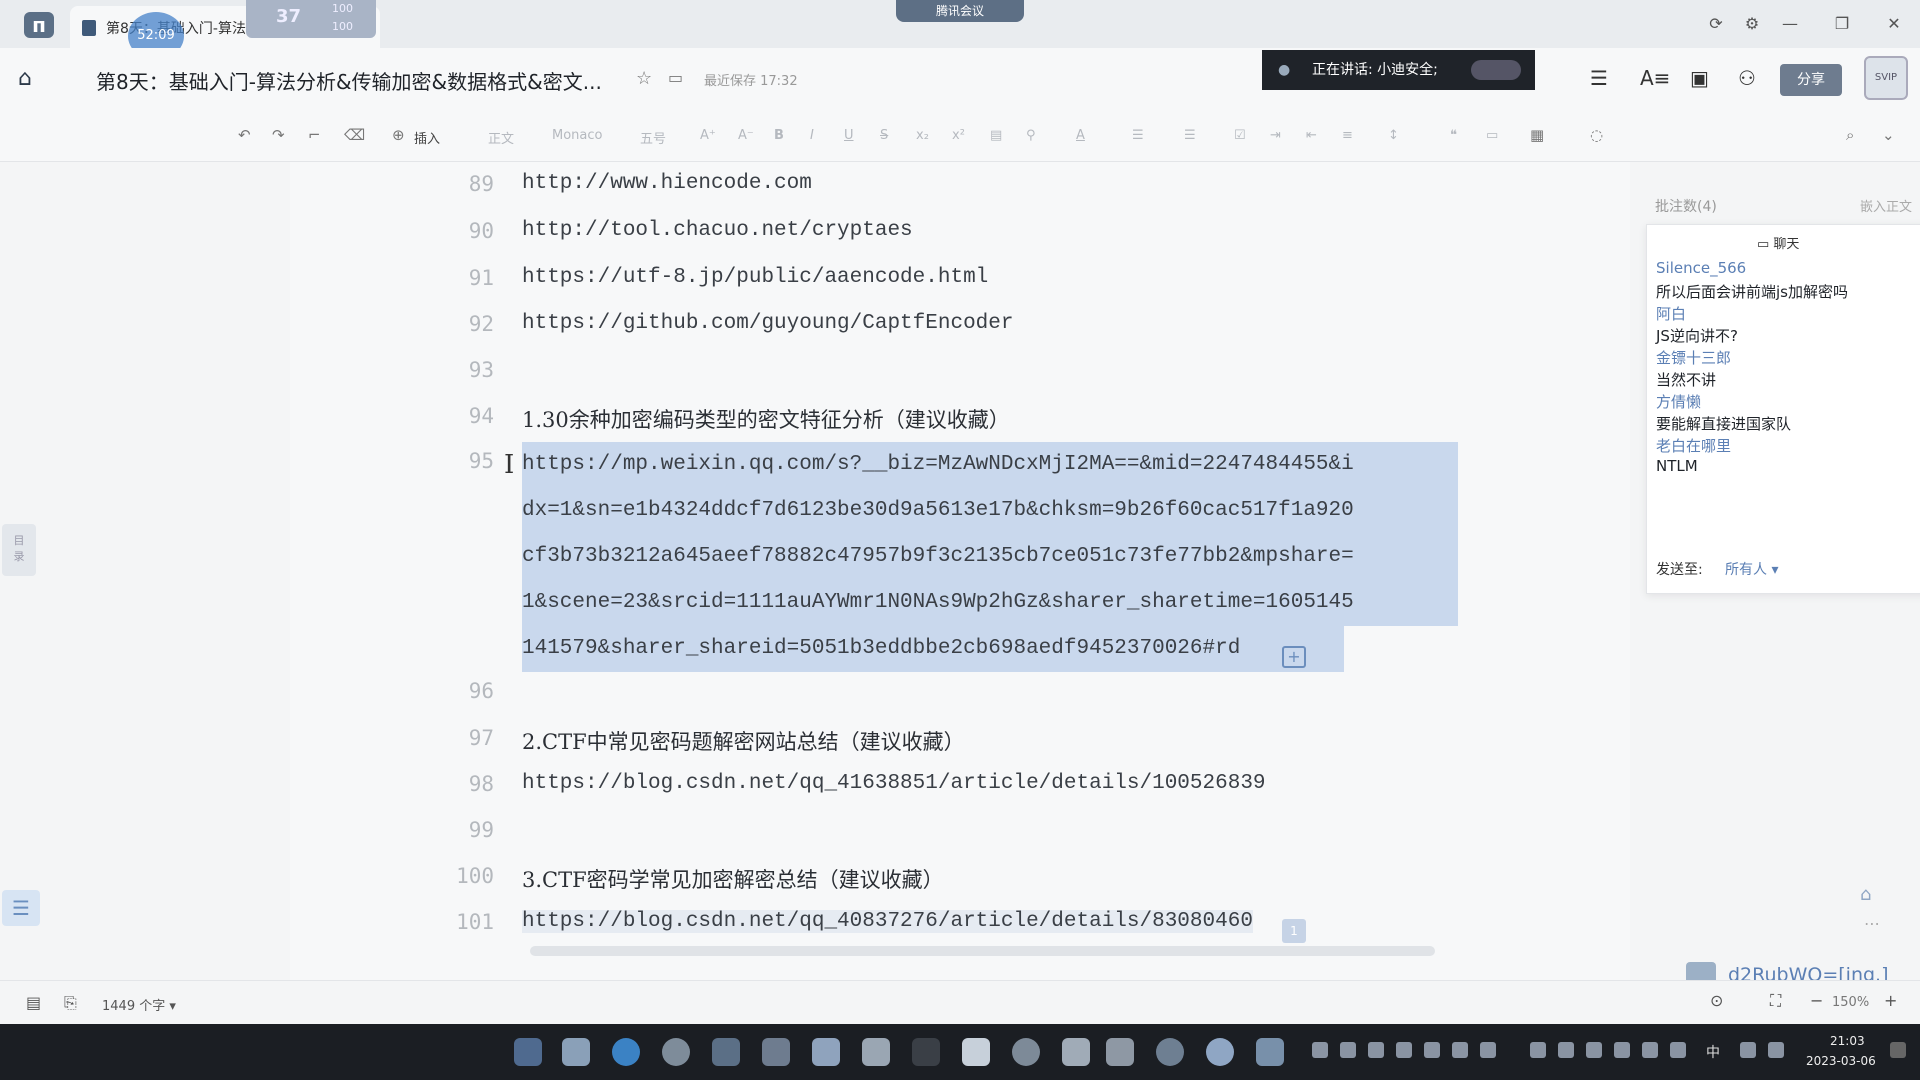  What do you see at coordinates (1596, 135) in the screenshot?
I see `more-tools-icon: ◌` at bounding box center [1596, 135].